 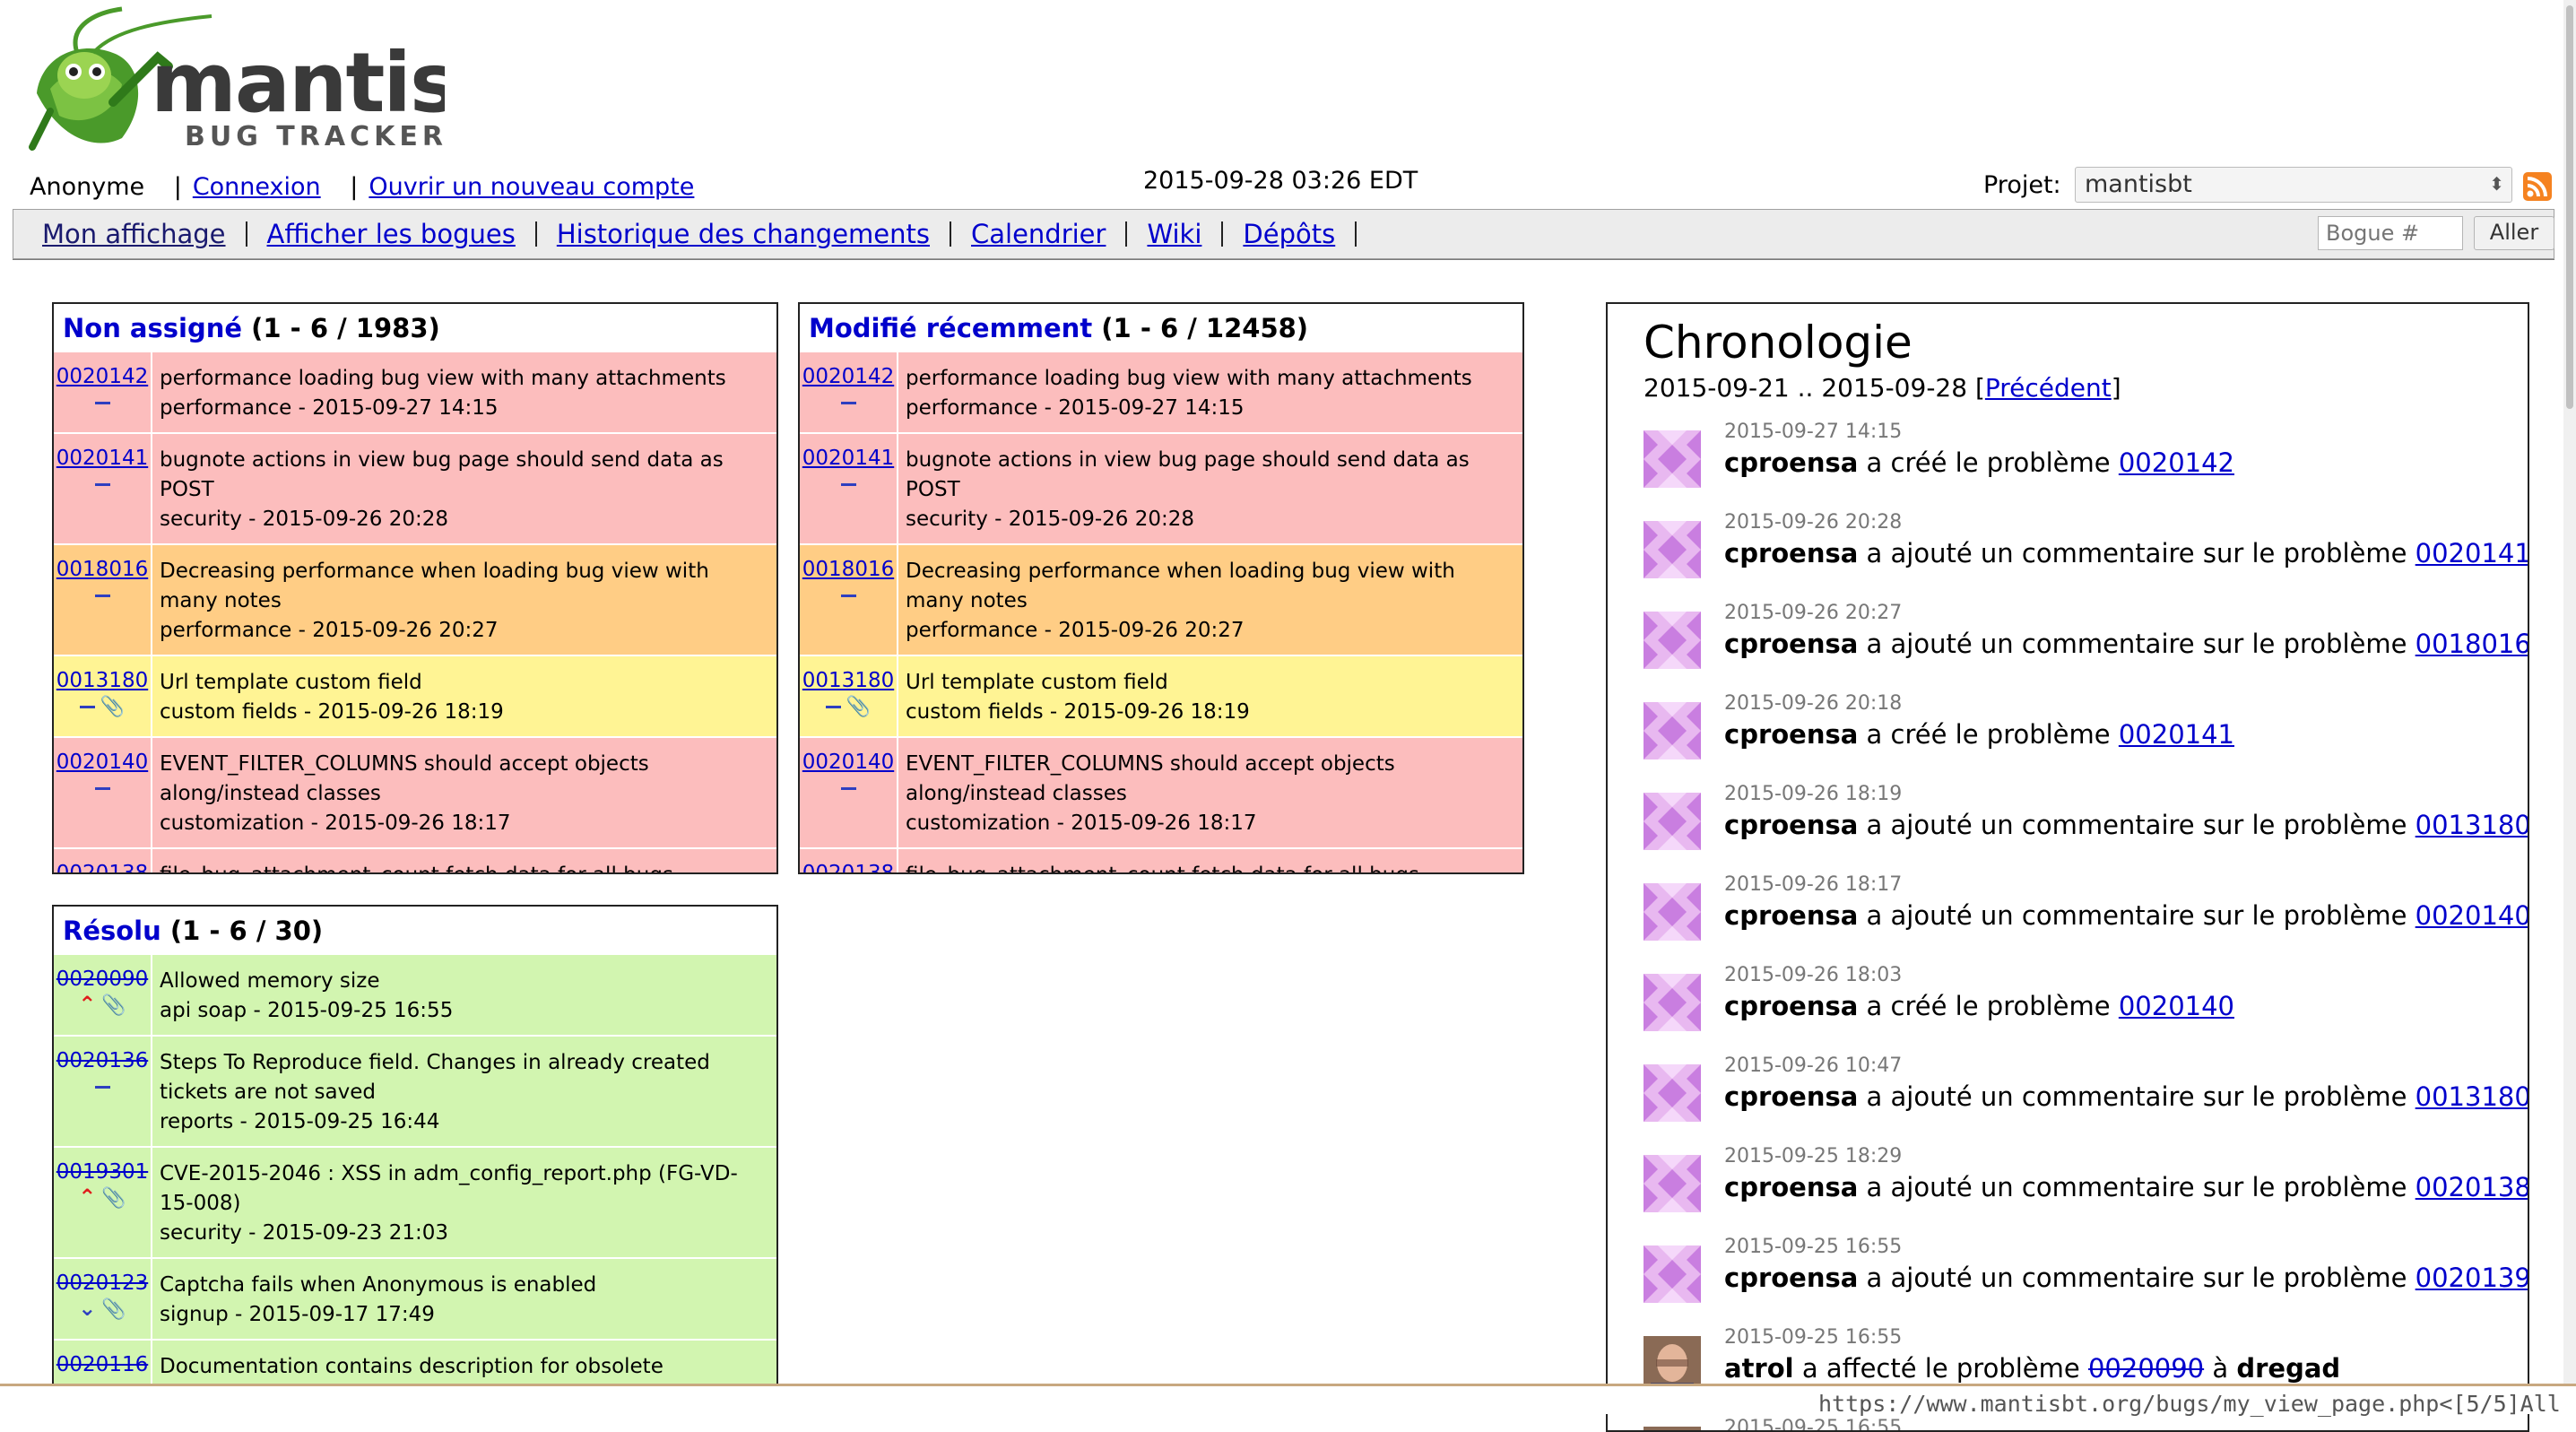 I want to click on timeline-date: 2015-09-26 20:27, so click(x=1813, y=613).